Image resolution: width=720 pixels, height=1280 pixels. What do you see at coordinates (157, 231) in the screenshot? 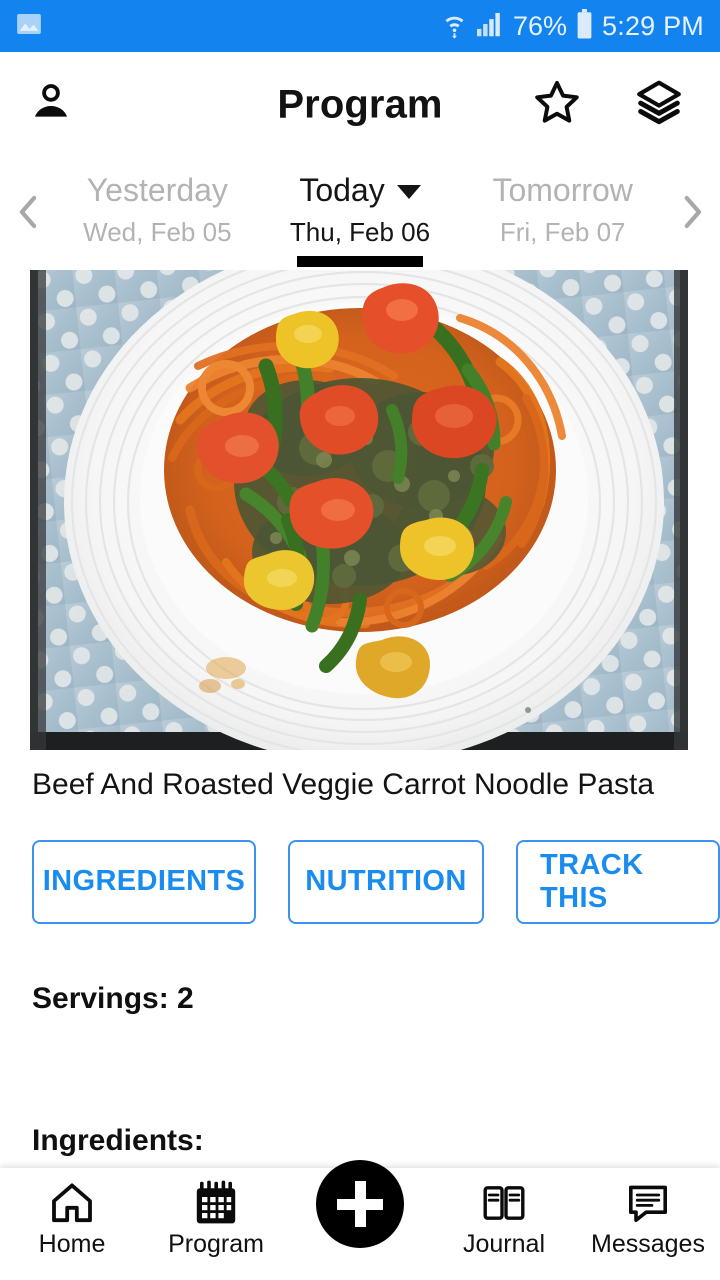
I see `date-tab-date: Wed, Feb 05` at bounding box center [157, 231].